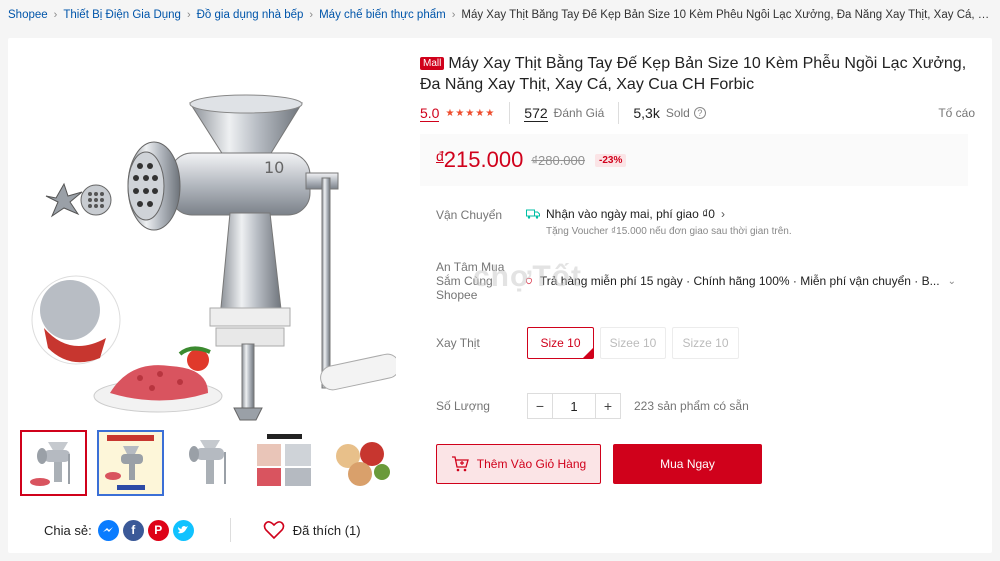 This screenshot has width=1000, height=561. What do you see at coordinates (250, 15) in the screenshot?
I see `breadcrumb-kitchen: Đồ gia dụng nhà bếp` at bounding box center [250, 15].